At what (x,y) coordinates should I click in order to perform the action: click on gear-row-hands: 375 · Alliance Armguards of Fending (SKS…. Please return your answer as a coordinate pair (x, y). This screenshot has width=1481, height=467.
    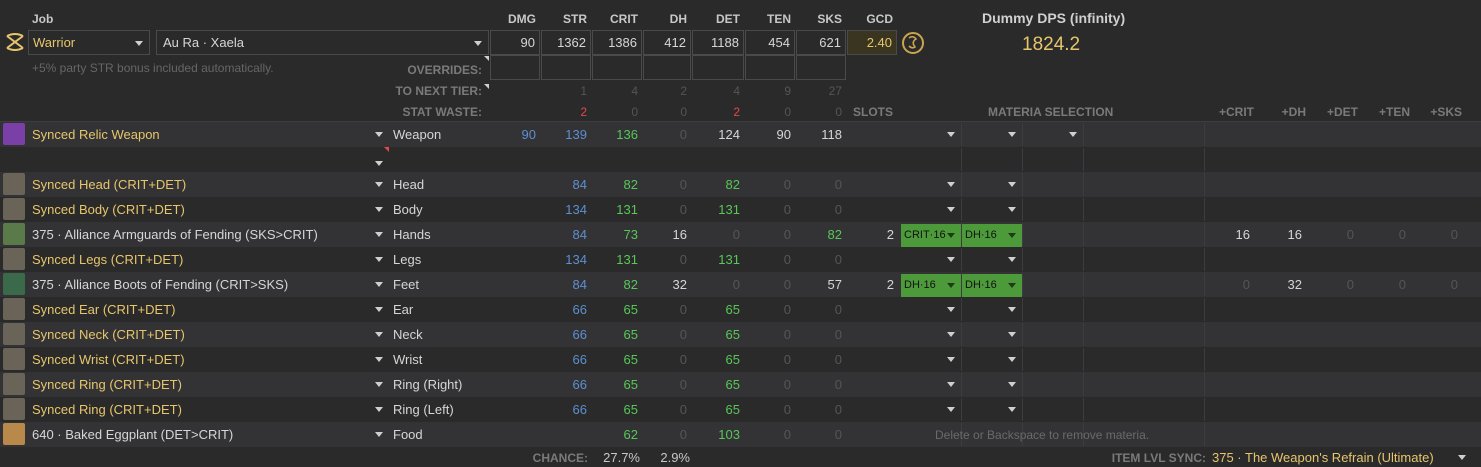
    Looking at the image, I should click on (740, 234).